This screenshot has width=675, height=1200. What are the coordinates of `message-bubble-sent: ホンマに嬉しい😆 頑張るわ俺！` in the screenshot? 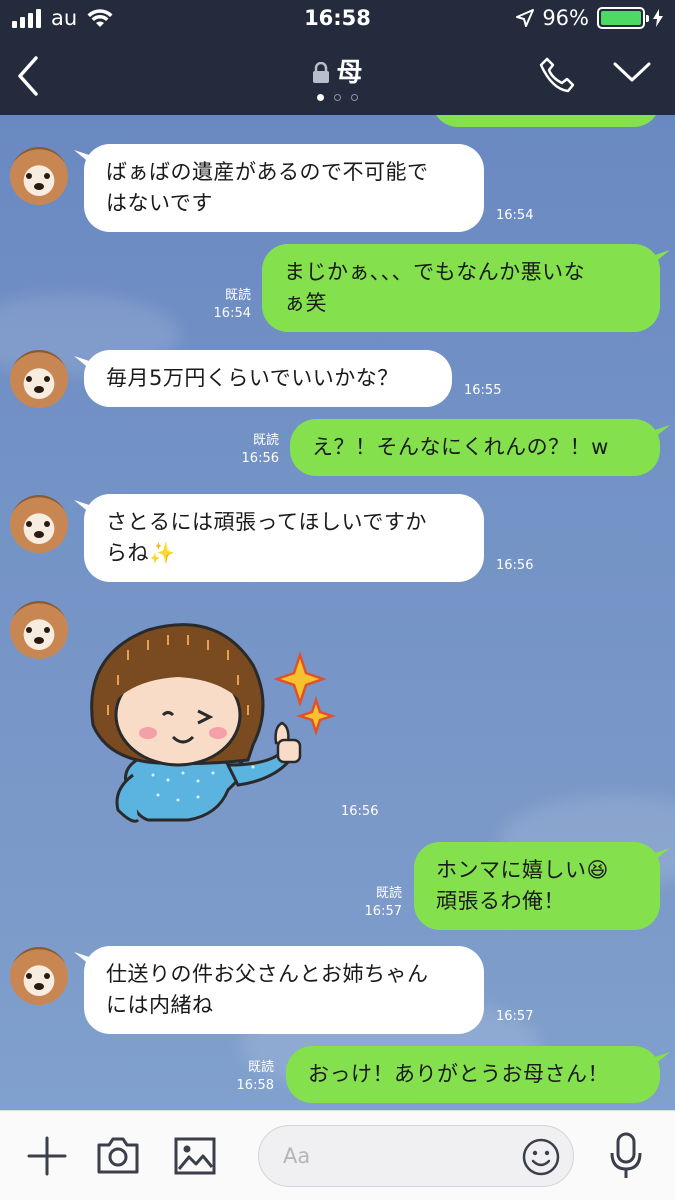 It's located at (537, 886).